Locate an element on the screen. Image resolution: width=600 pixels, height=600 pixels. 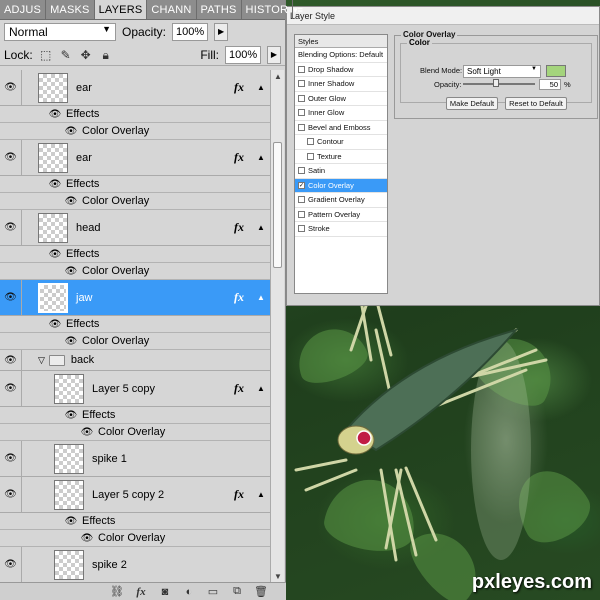
style-item: Blending Options: Default is located at coordinates (341, 55).